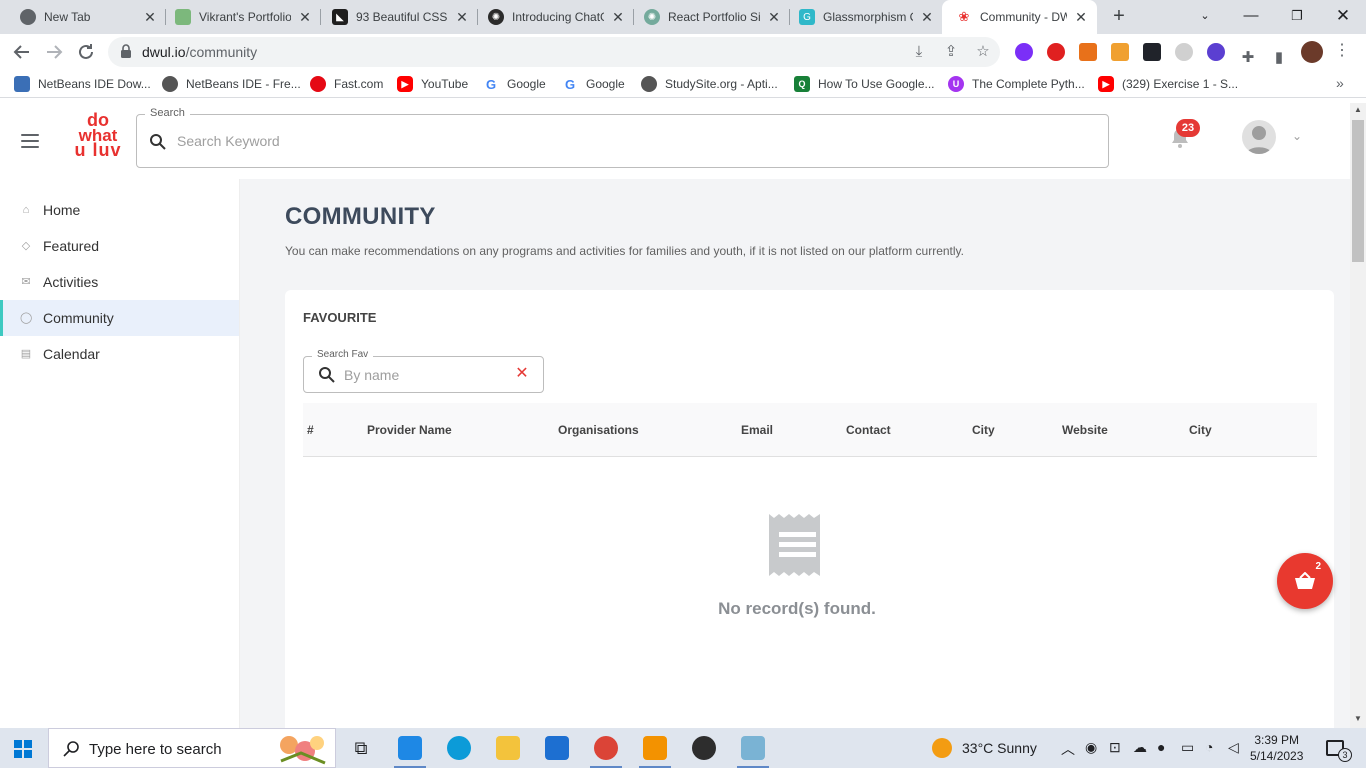 This screenshot has height=768, width=1366. Describe the element at coordinates (1251, 17) in the screenshot. I see `minimize-button: —` at that location.